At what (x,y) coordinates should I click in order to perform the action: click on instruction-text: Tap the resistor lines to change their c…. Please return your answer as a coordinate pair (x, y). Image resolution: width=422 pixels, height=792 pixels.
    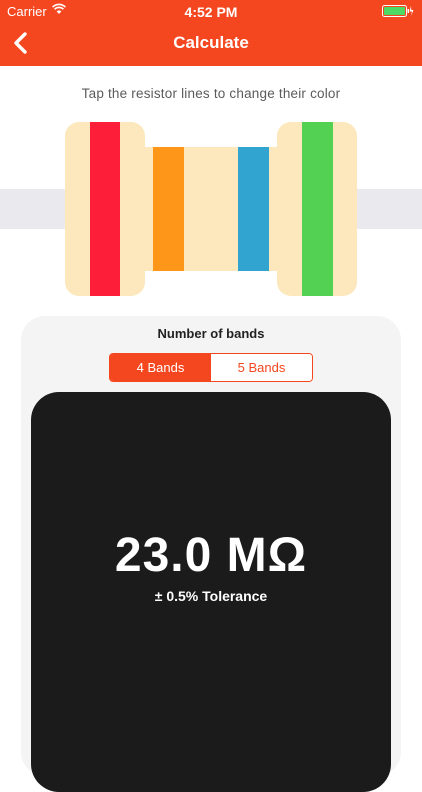
    Looking at the image, I should click on (211, 93).